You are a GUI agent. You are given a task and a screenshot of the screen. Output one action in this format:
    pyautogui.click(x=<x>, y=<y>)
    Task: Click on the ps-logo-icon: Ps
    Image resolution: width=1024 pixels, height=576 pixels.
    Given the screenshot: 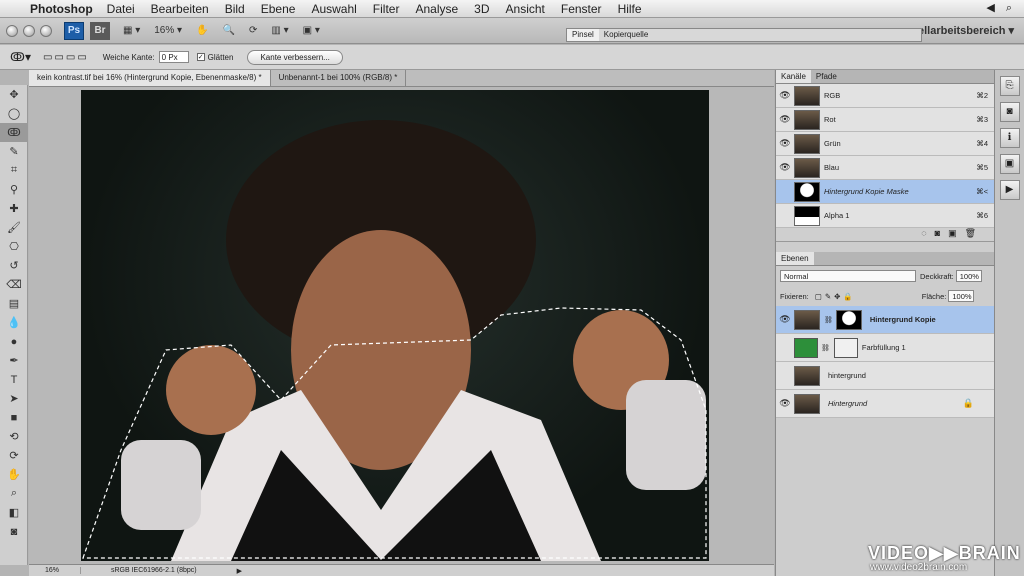 What is the action you would take?
    pyautogui.click(x=74, y=30)
    